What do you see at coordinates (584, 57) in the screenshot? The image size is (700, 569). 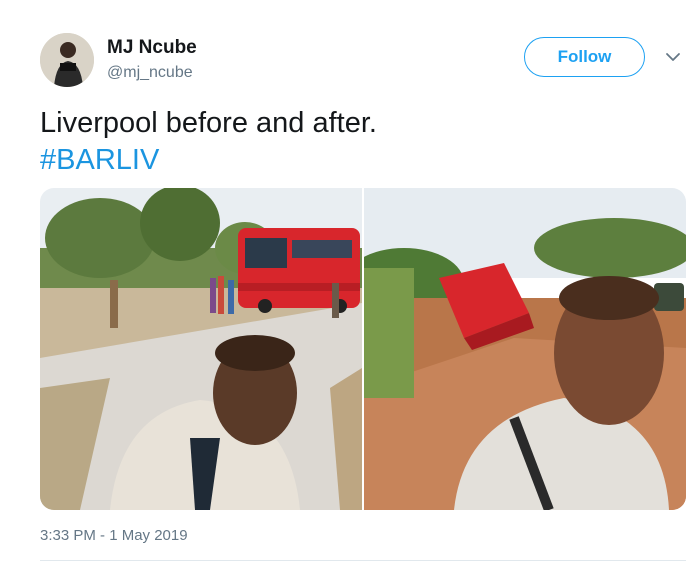 I see `follow-button: Follow` at bounding box center [584, 57].